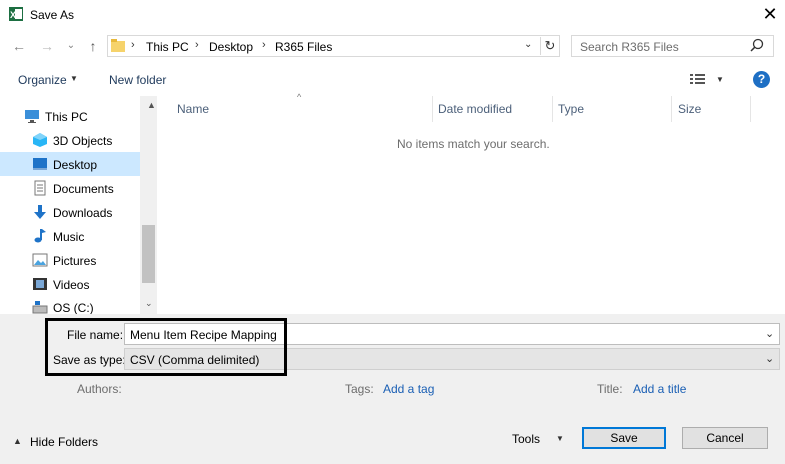  What do you see at coordinates (769, 358) in the screenshot?
I see `save-as-type-dropdown-chevron-icon: ⌄` at bounding box center [769, 358].